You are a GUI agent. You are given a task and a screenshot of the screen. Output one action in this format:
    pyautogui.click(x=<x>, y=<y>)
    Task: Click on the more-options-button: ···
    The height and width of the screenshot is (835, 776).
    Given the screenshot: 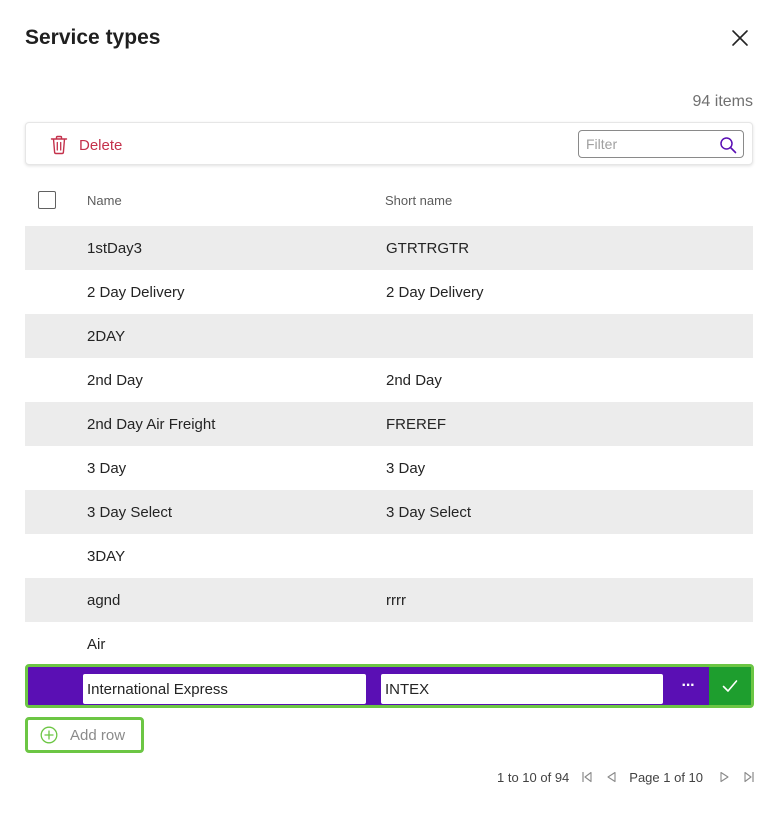 What is the action you would take?
    pyautogui.click(x=688, y=688)
    